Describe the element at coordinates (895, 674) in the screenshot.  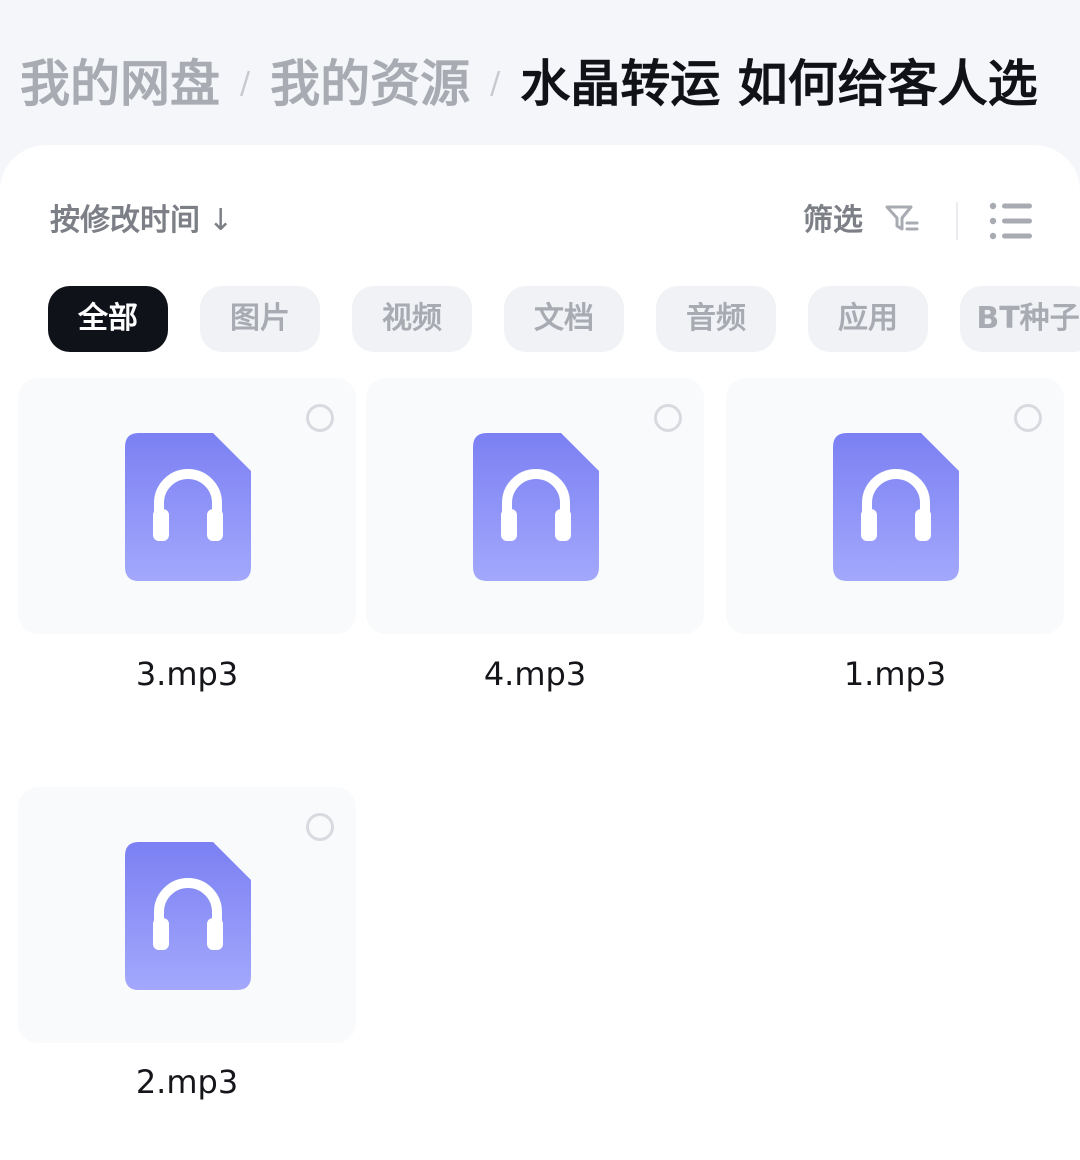
I see `file-name: 1.mp3` at that location.